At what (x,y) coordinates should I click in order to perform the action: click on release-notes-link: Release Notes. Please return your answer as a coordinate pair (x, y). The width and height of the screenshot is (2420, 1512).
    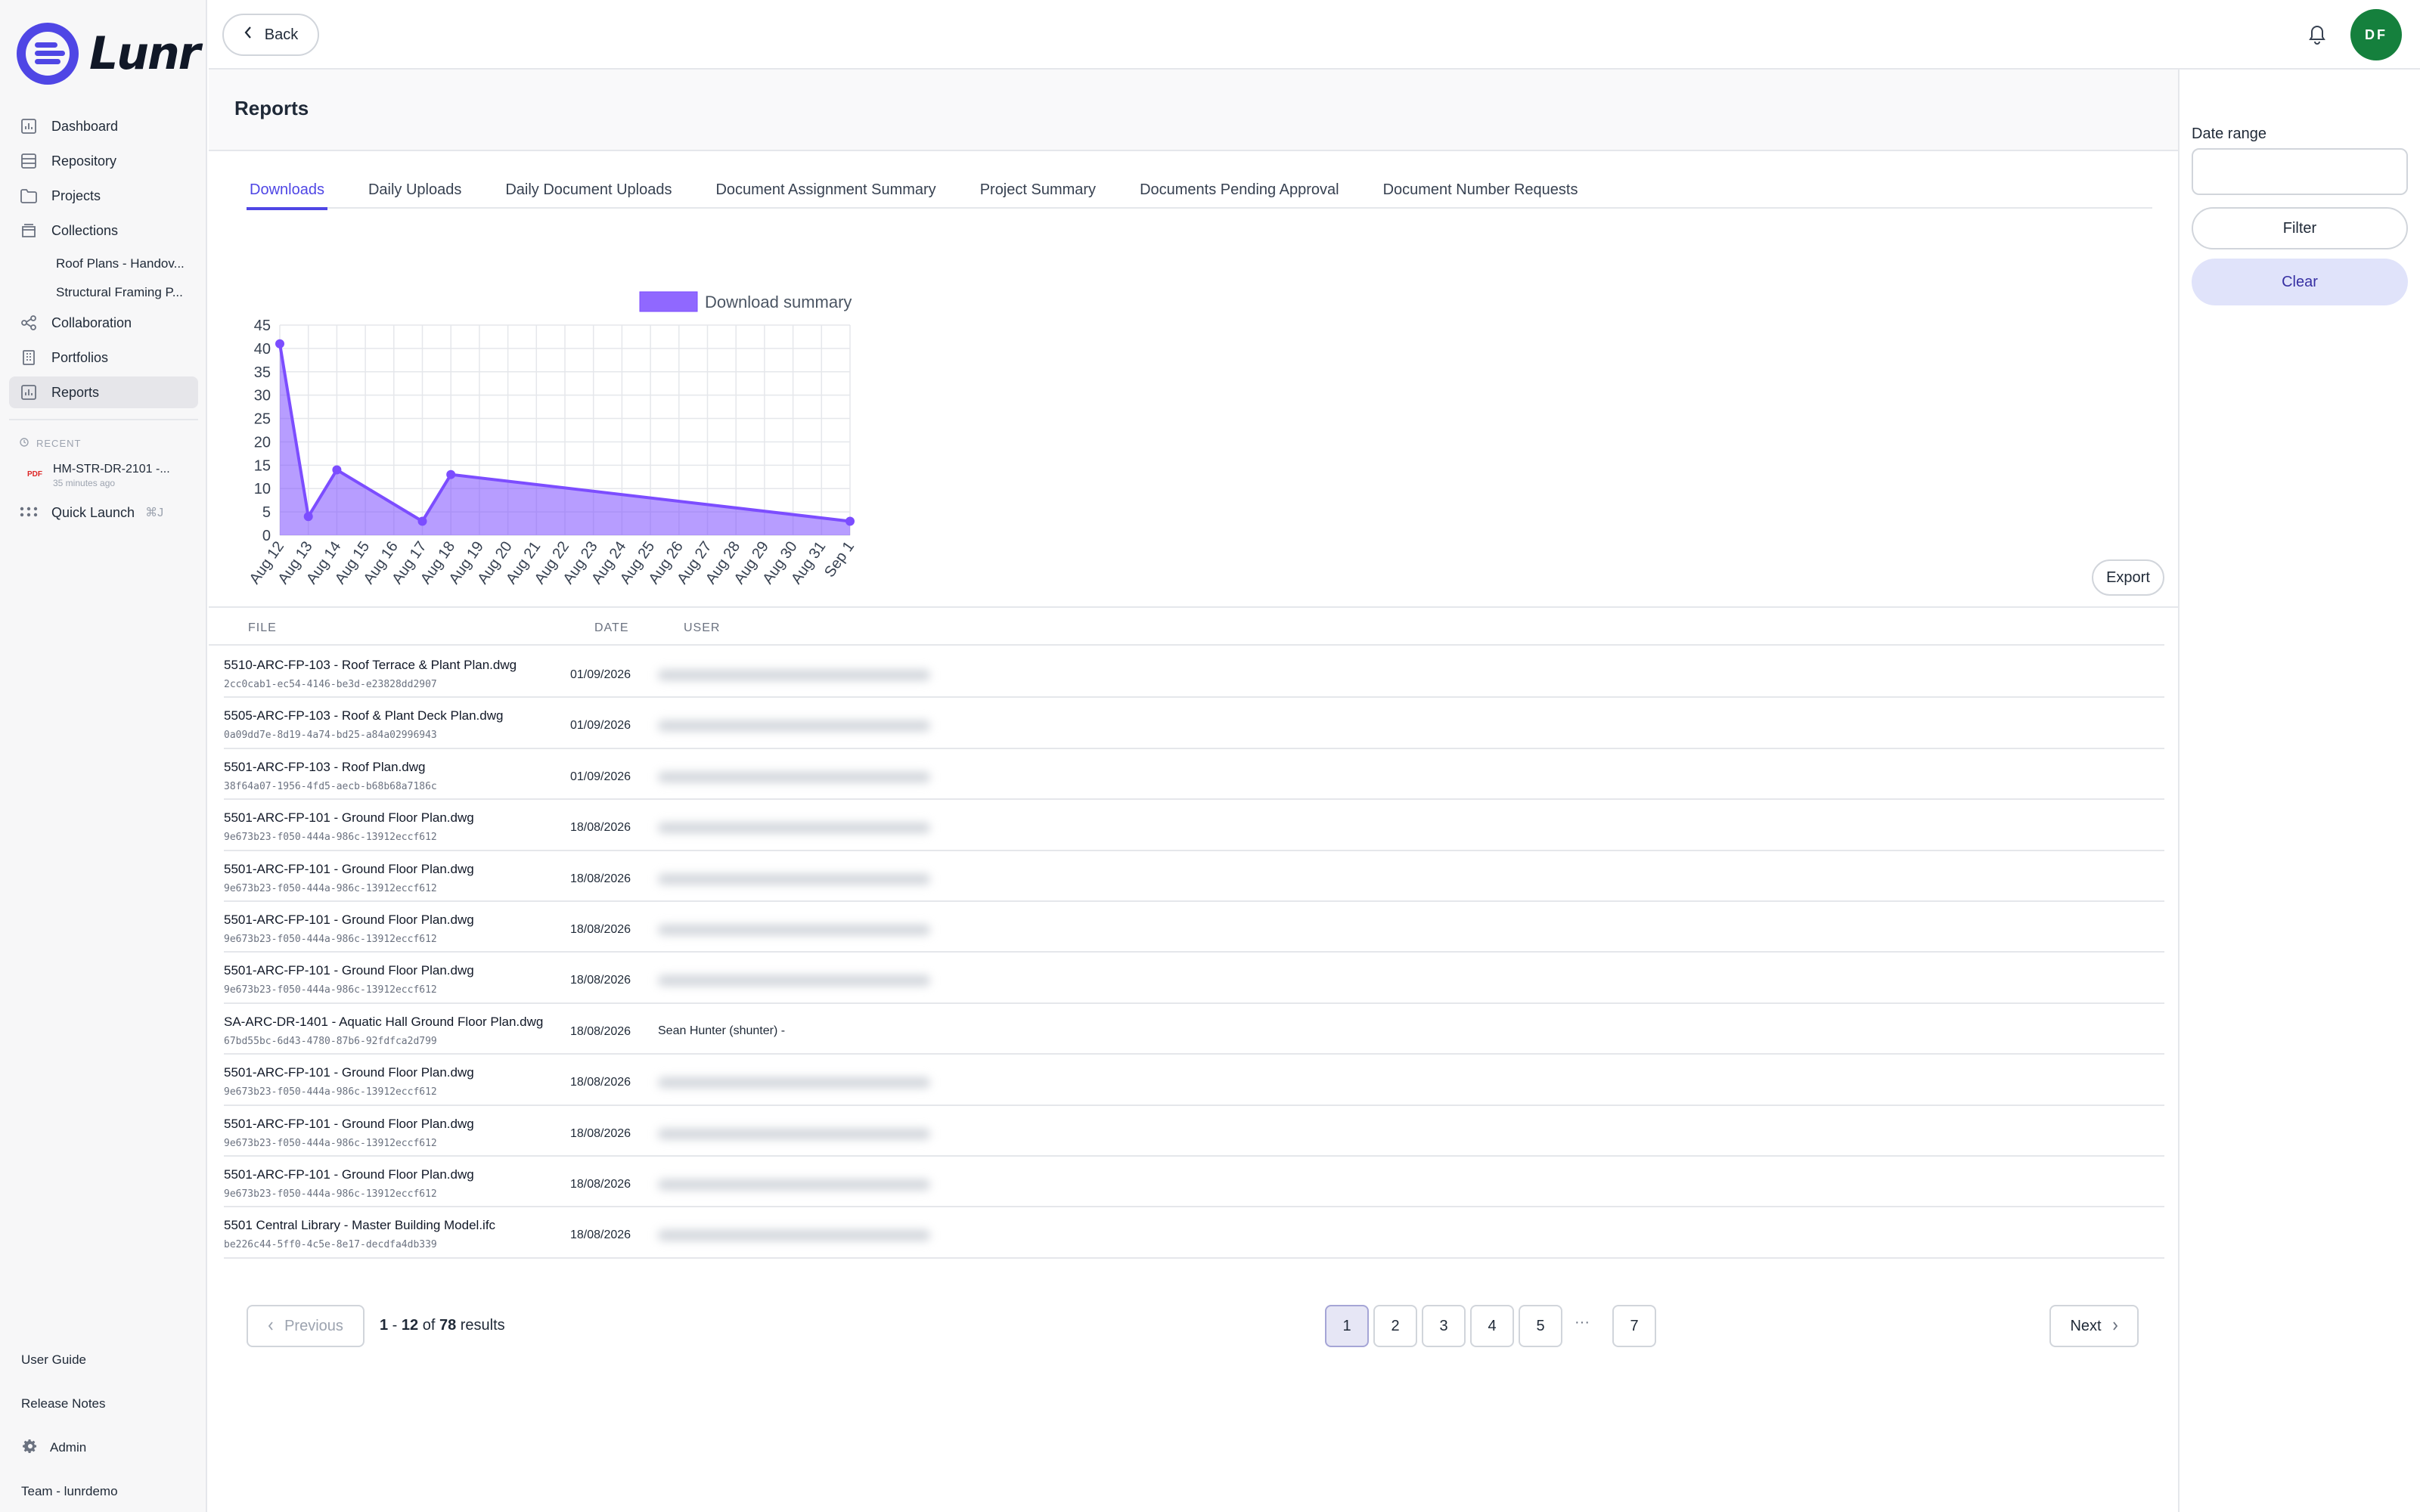
    Looking at the image, I should click on (108, 1404).